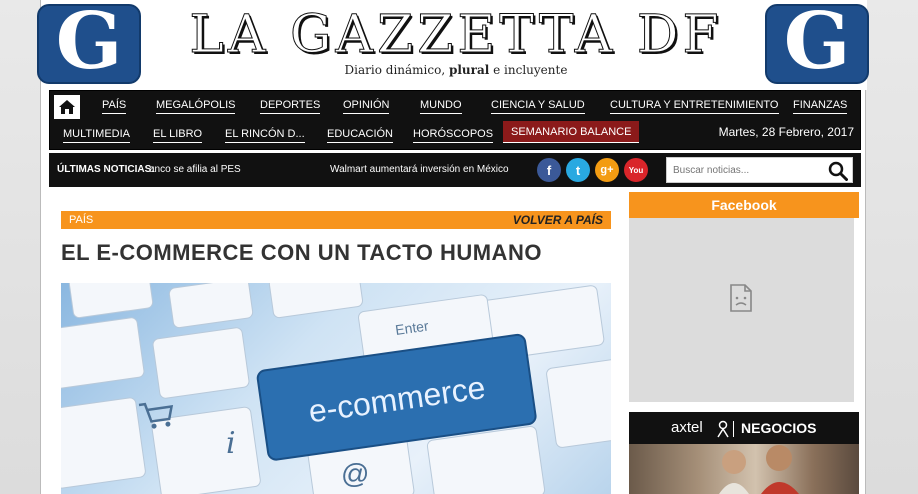 This screenshot has height=494, width=918. Describe the element at coordinates (538, 106) in the screenshot. I see `nav-item-ciencia-y-salud: CIENCIA Y SALUD` at that location.